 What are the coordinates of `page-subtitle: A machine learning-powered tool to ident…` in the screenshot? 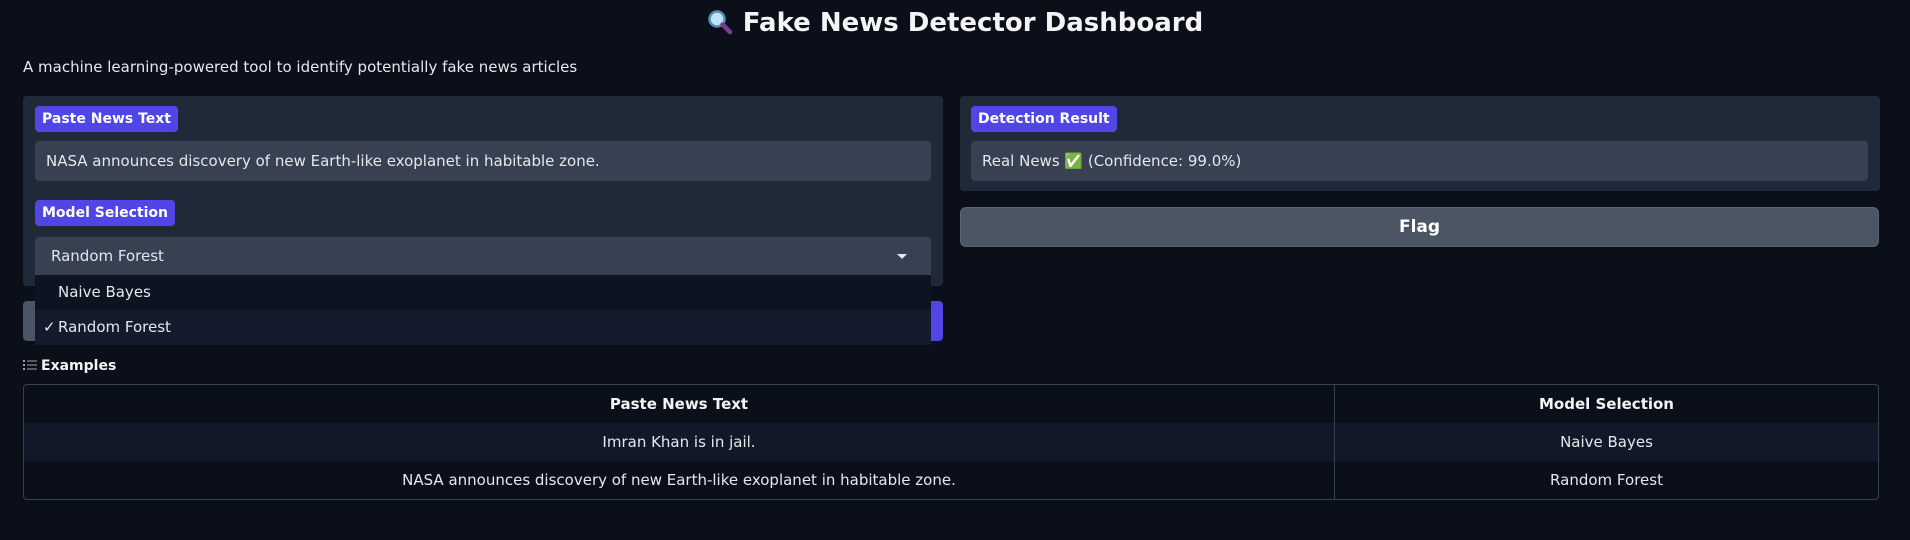 It's located at (300, 67).